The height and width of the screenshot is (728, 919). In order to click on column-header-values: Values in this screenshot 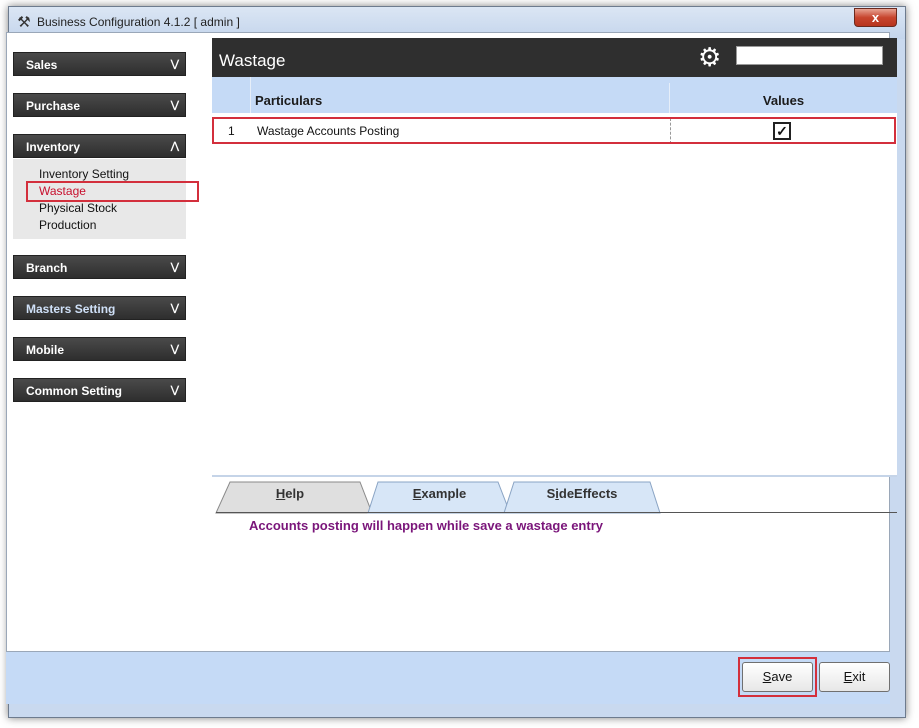, I will do `click(783, 100)`.